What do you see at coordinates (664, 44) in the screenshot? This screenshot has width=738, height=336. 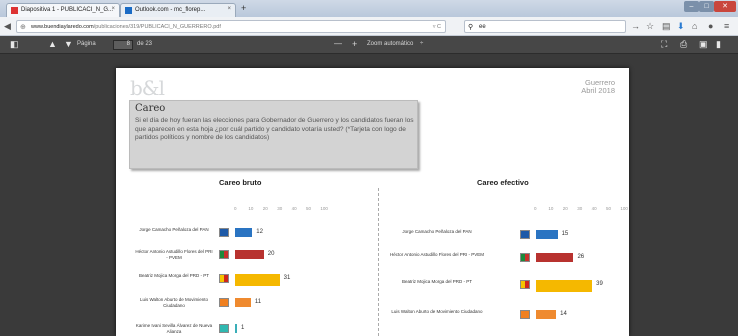 I see `presentation-mode-icon: ⛶` at bounding box center [664, 44].